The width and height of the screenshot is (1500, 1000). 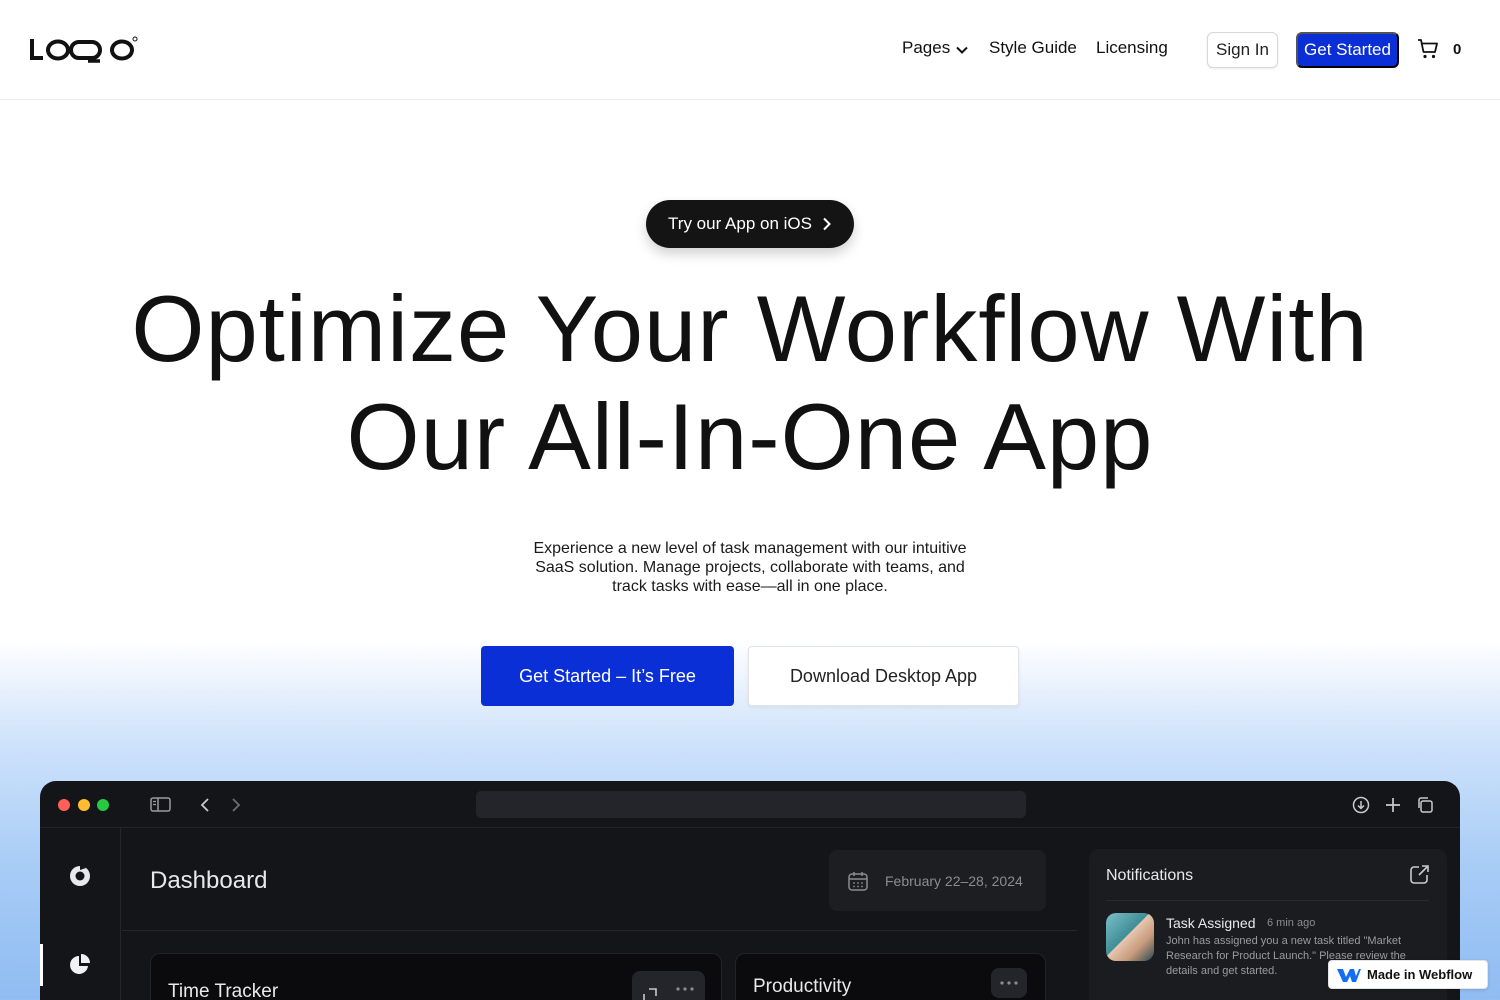 I want to click on sidebar-toggle-icon, so click(x=160, y=804).